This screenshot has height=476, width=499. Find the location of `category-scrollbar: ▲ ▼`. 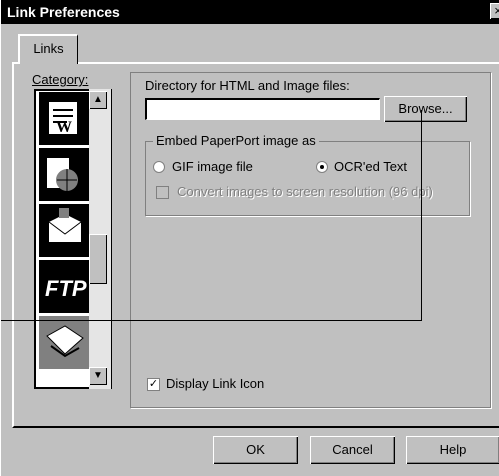

category-scrollbar: ▲ ▼ is located at coordinates (100, 239).